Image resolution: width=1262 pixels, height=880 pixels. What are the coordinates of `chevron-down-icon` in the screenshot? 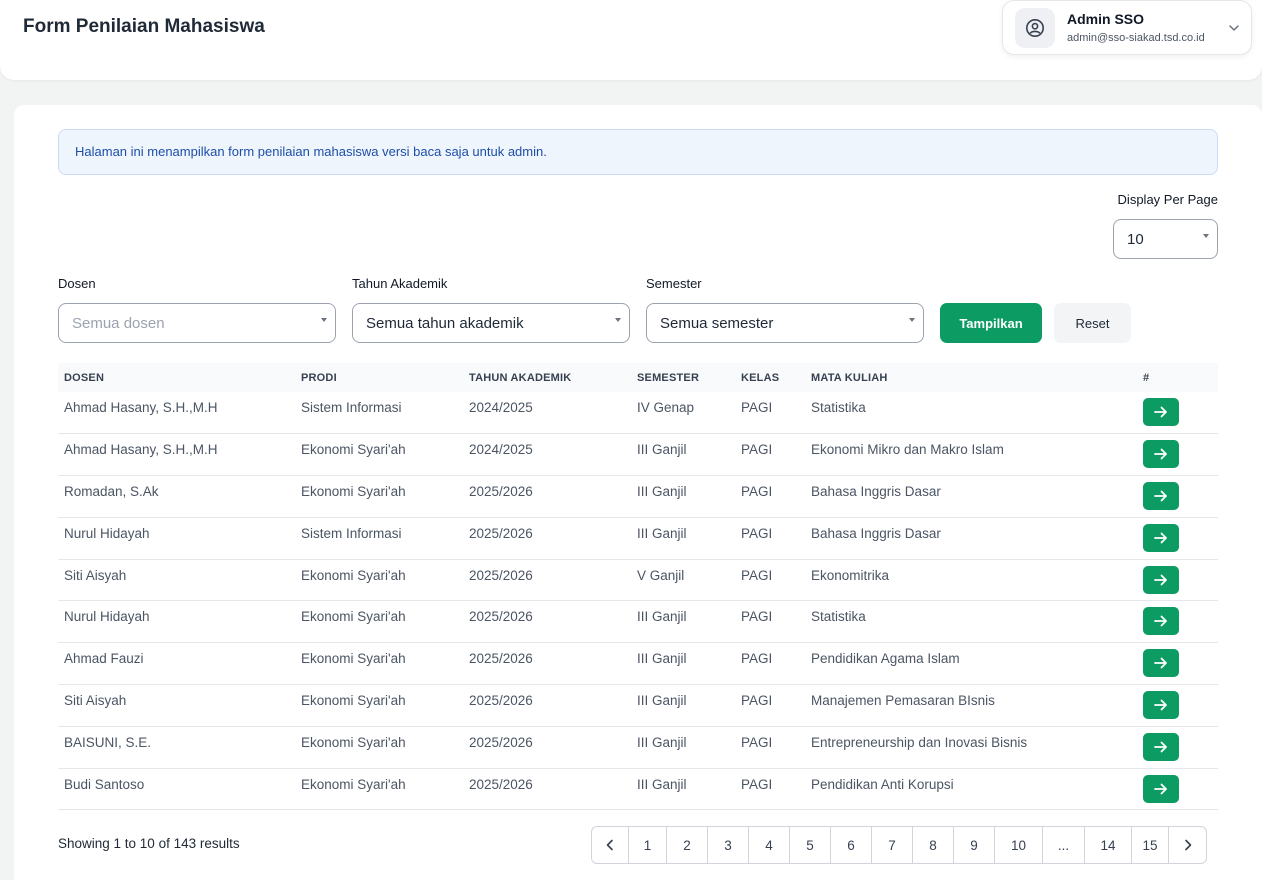 It's located at (1234, 28).